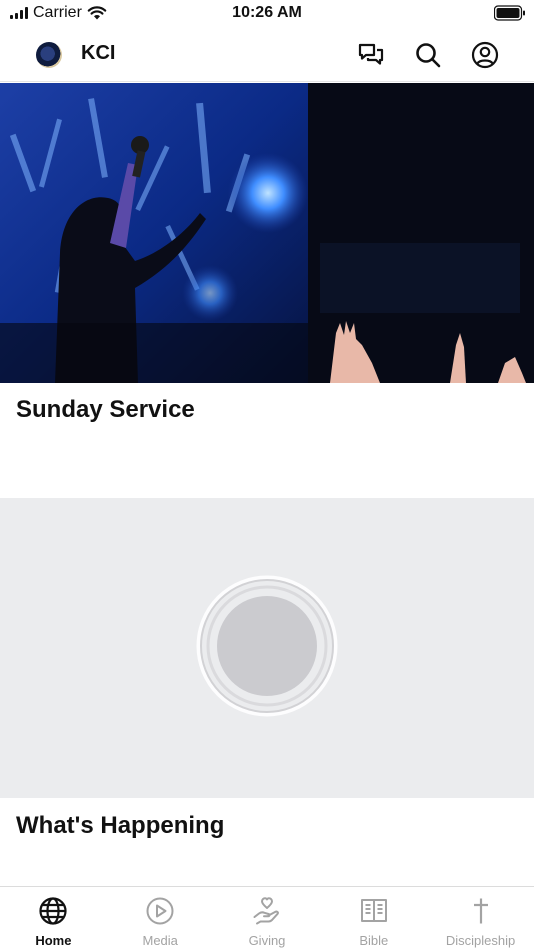 This screenshot has width=534, height=950. I want to click on tab-giving: Giving, so click(267, 918).